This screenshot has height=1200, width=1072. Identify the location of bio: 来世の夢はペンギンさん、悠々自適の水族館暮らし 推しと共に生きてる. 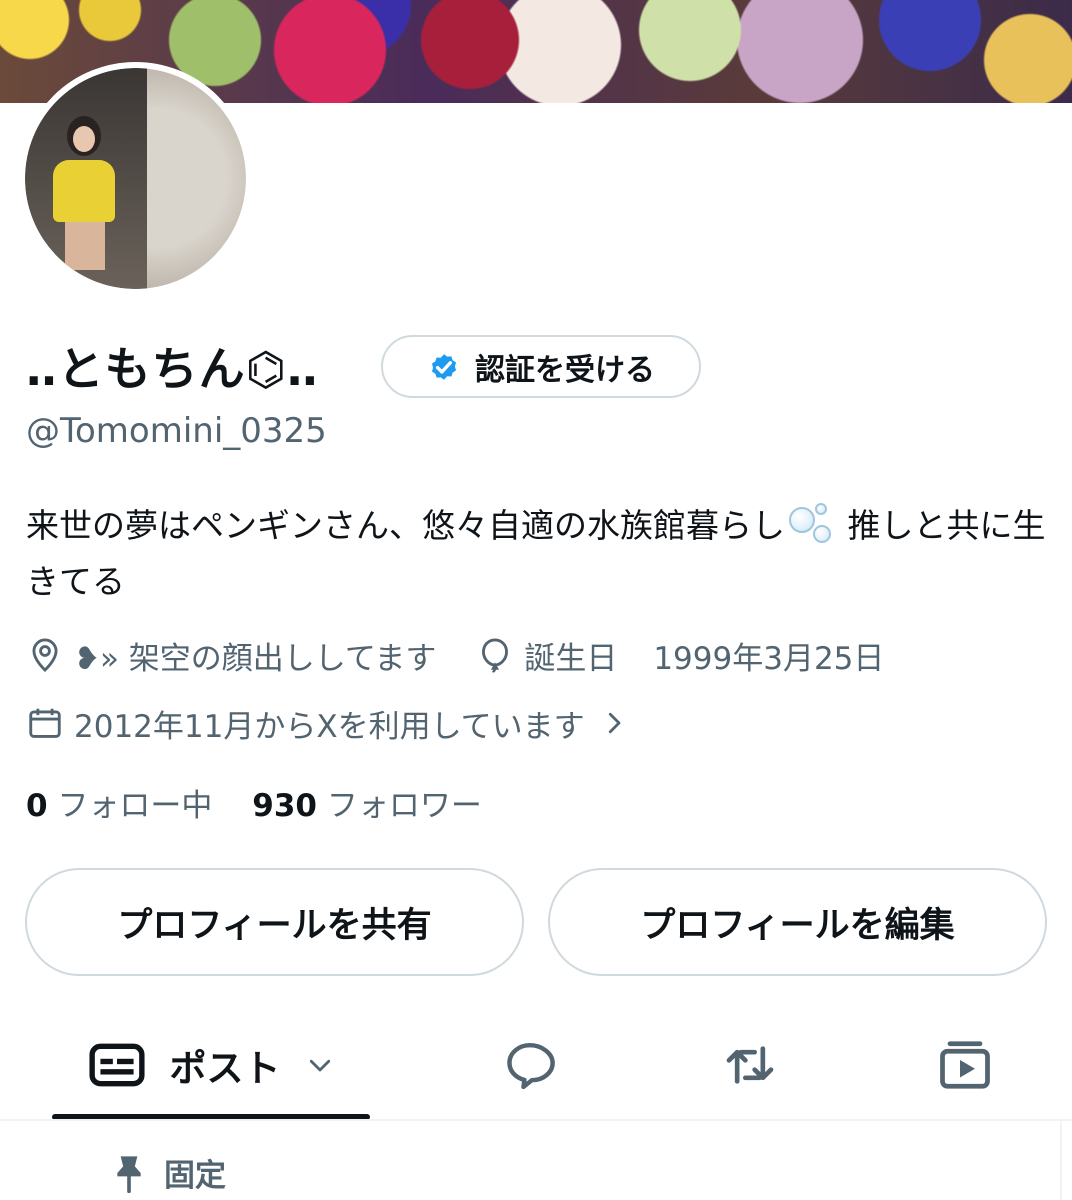
(536, 554).